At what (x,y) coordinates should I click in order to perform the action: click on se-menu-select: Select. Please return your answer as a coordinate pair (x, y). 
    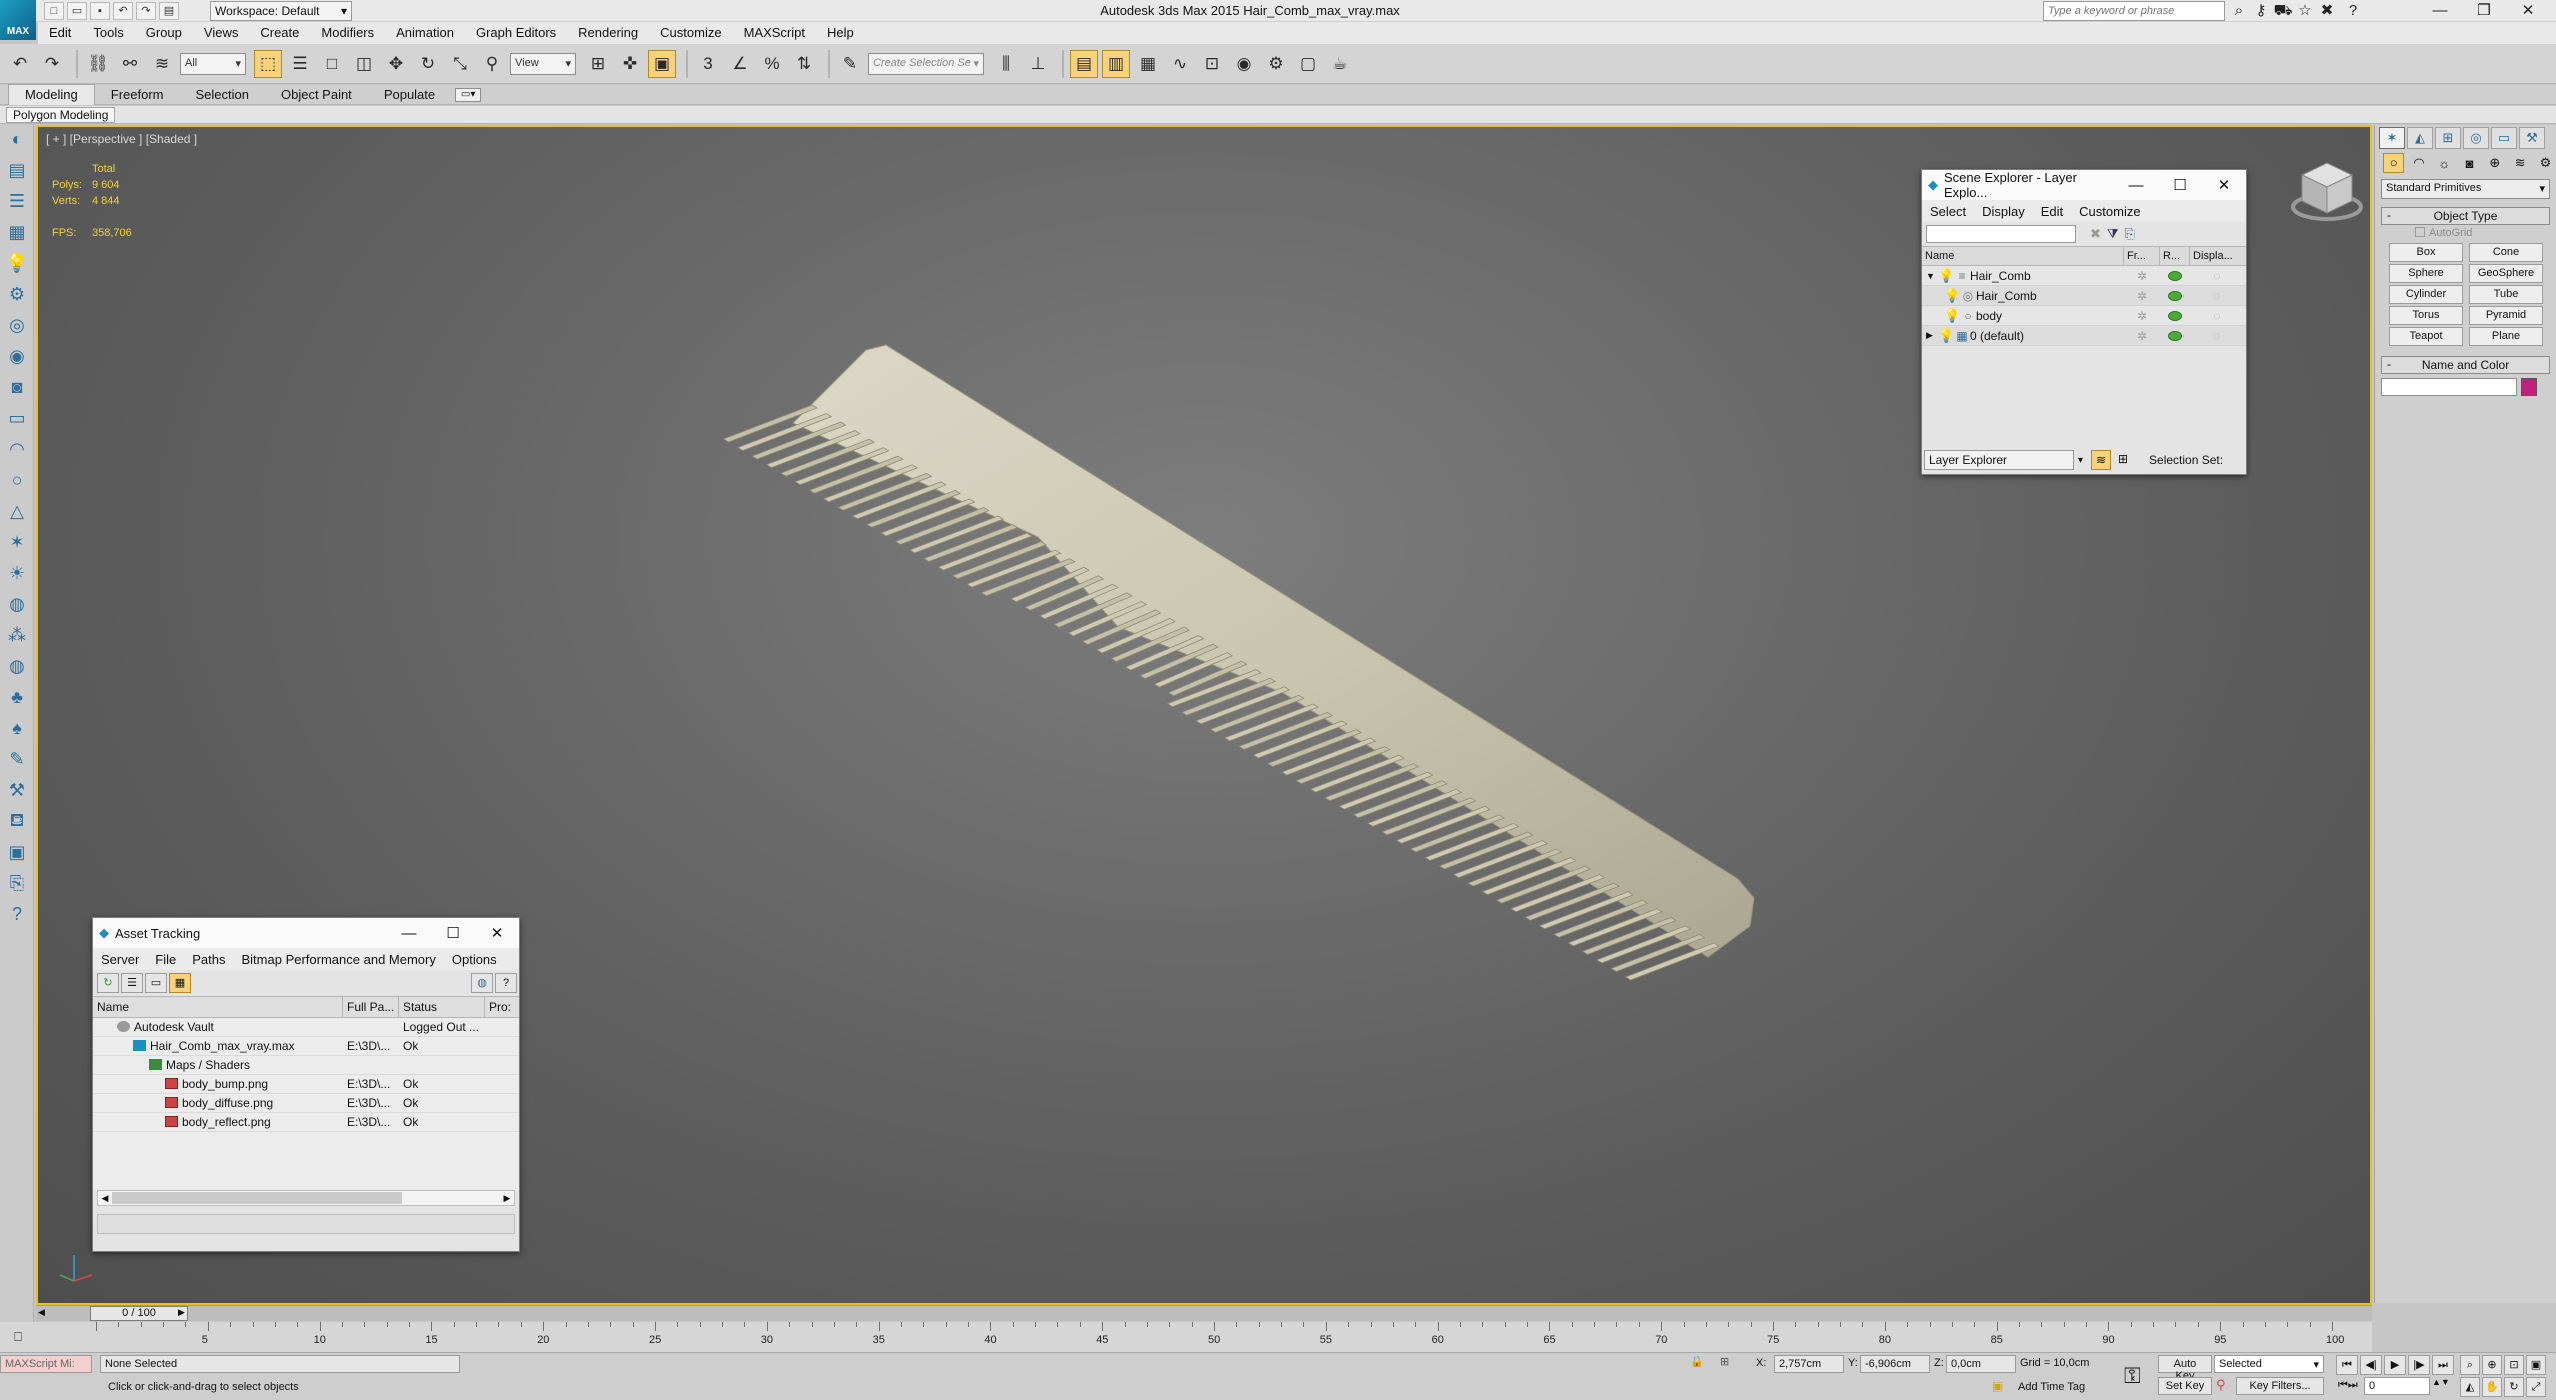
    Looking at the image, I should click on (1948, 211).